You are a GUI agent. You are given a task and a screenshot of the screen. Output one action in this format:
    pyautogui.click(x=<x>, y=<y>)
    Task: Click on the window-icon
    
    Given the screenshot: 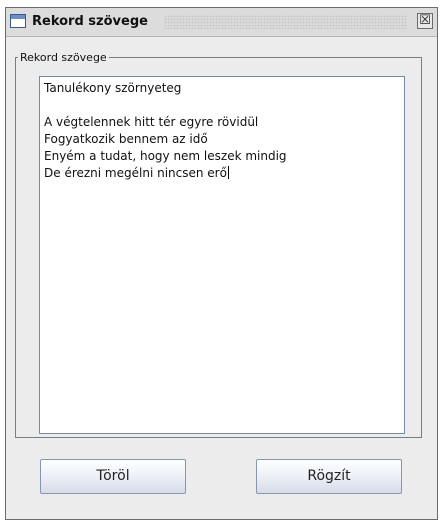 What is the action you would take?
    pyautogui.click(x=18, y=21)
    